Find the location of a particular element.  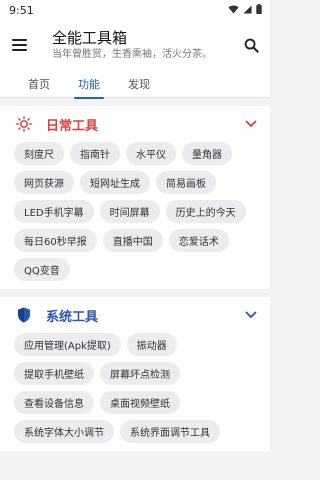

chip-vibrator: 振动器 is located at coordinates (151, 344).